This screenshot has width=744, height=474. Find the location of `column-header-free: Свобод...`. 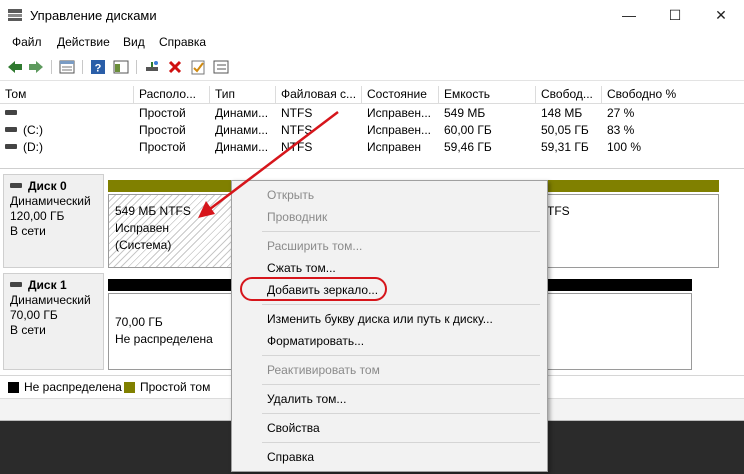

column-header-free: Свобод... is located at coordinates (569, 94).